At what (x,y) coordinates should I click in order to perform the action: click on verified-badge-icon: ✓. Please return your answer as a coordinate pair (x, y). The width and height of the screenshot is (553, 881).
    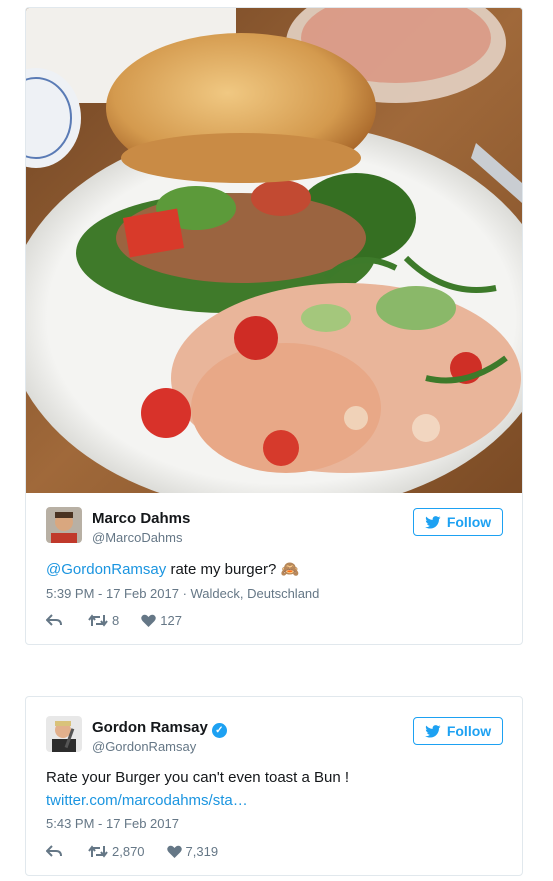
    Looking at the image, I should click on (219, 730).